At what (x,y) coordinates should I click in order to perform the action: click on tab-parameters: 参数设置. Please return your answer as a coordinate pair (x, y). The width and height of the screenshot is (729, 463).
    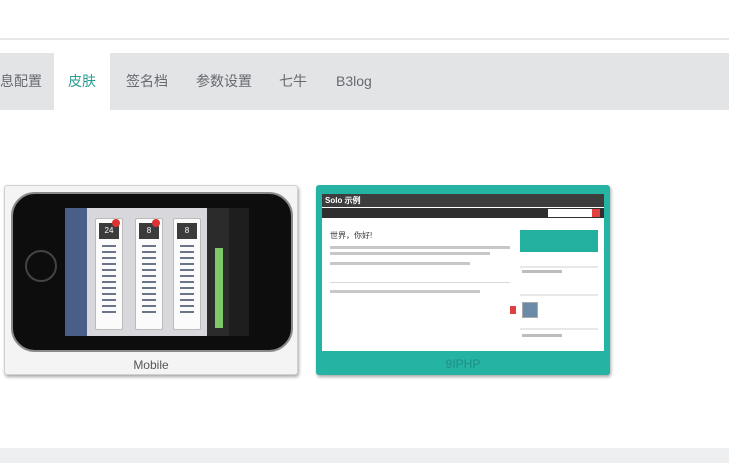
    Looking at the image, I should click on (224, 81).